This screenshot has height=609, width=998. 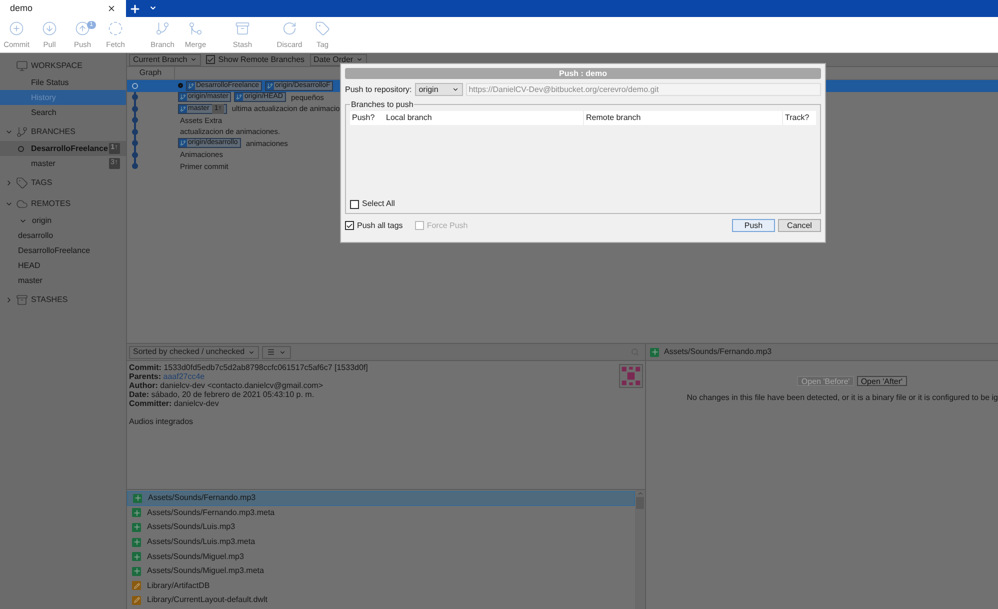 What do you see at coordinates (378, 204) in the screenshot?
I see `checkbox-label: Select All` at bounding box center [378, 204].